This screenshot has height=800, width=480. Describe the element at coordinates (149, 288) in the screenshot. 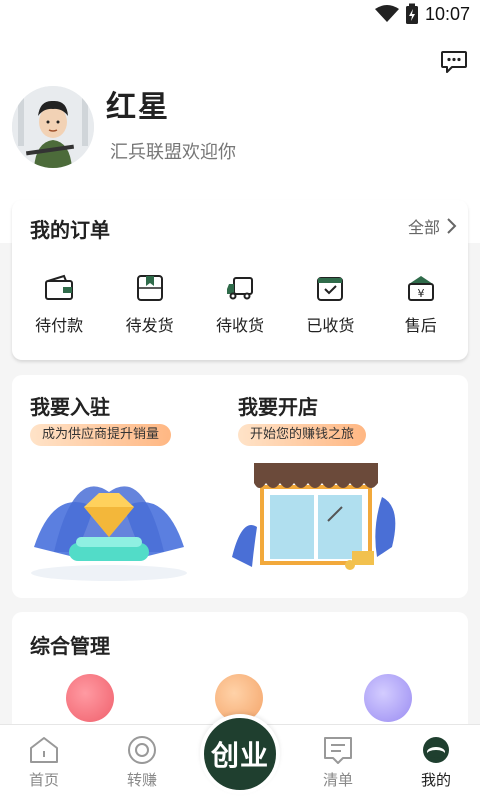

I see `package-icon` at that location.